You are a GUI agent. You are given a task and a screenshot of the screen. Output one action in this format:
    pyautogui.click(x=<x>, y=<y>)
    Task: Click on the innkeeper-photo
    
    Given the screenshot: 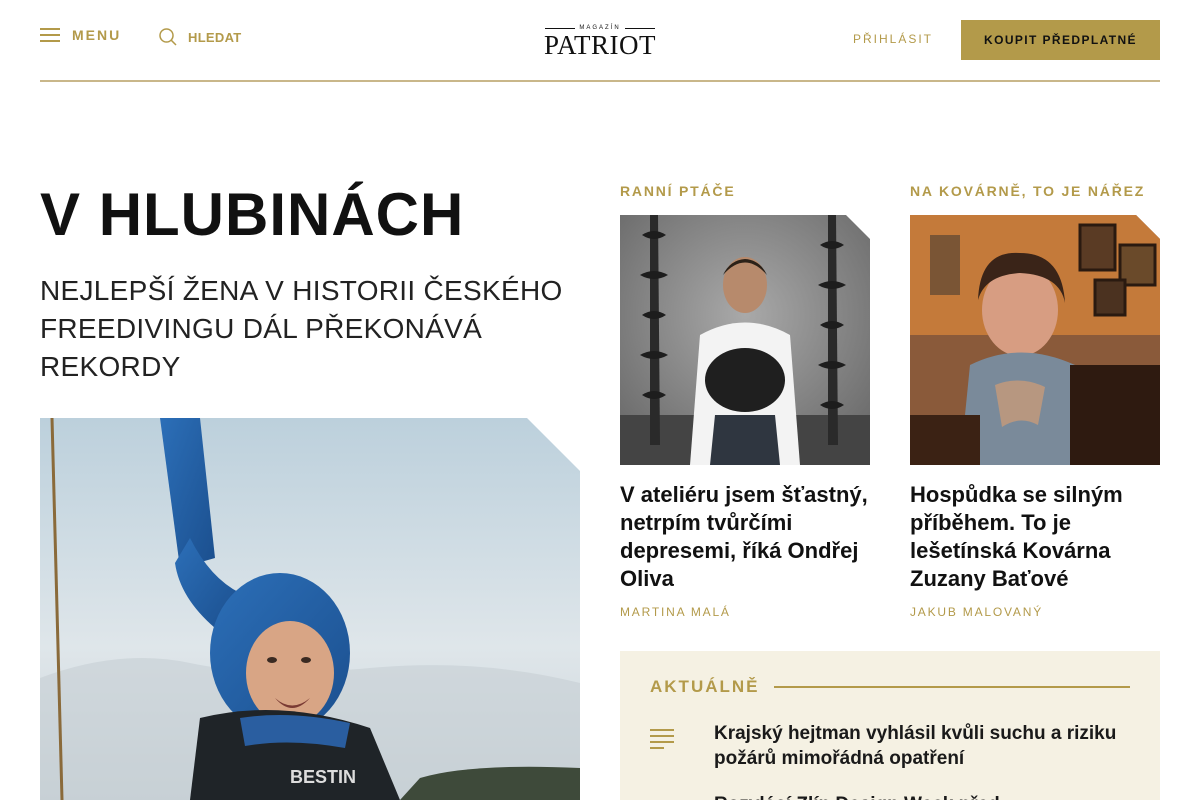 What is the action you would take?
    pyautogui.click(x=1035, y=340)
    